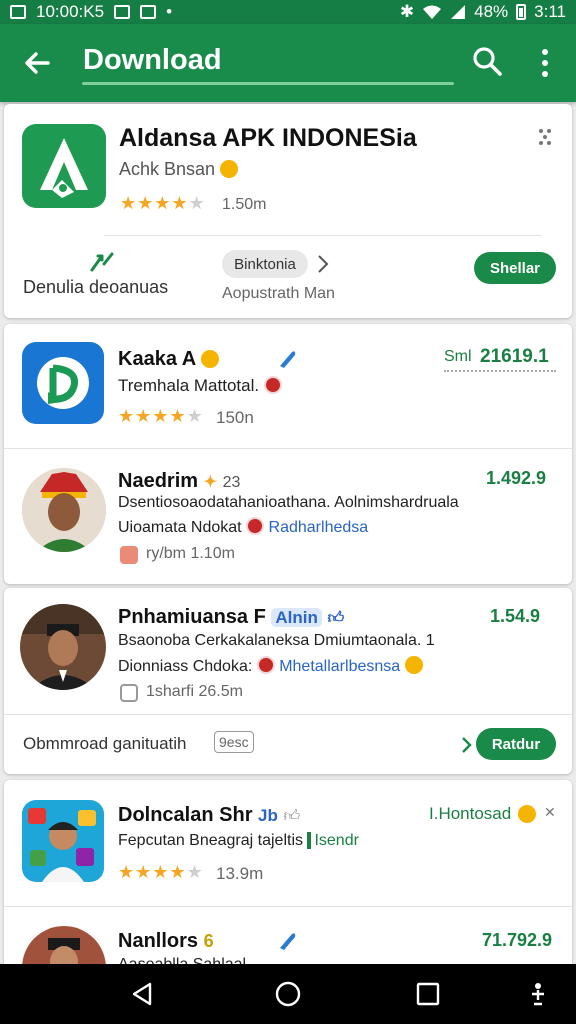  I want to click on accessibility-icon, so click(538, 994).